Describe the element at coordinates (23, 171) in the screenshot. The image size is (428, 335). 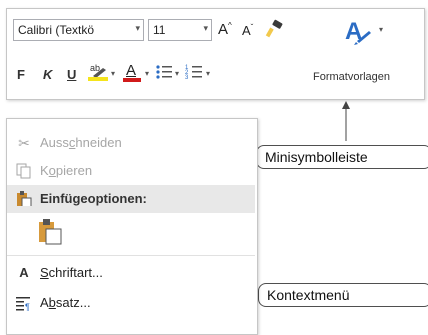
I see `copy-icon` at that location.